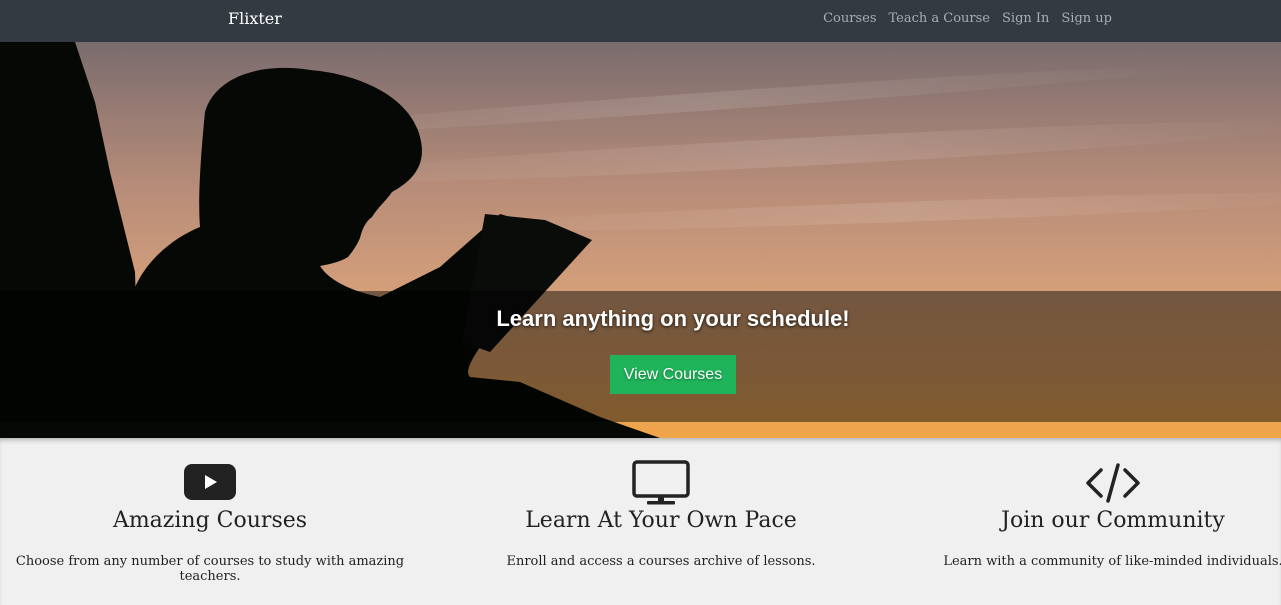  I want to click on hero-title: Learn anything on your schedule!, so click(673, 318).